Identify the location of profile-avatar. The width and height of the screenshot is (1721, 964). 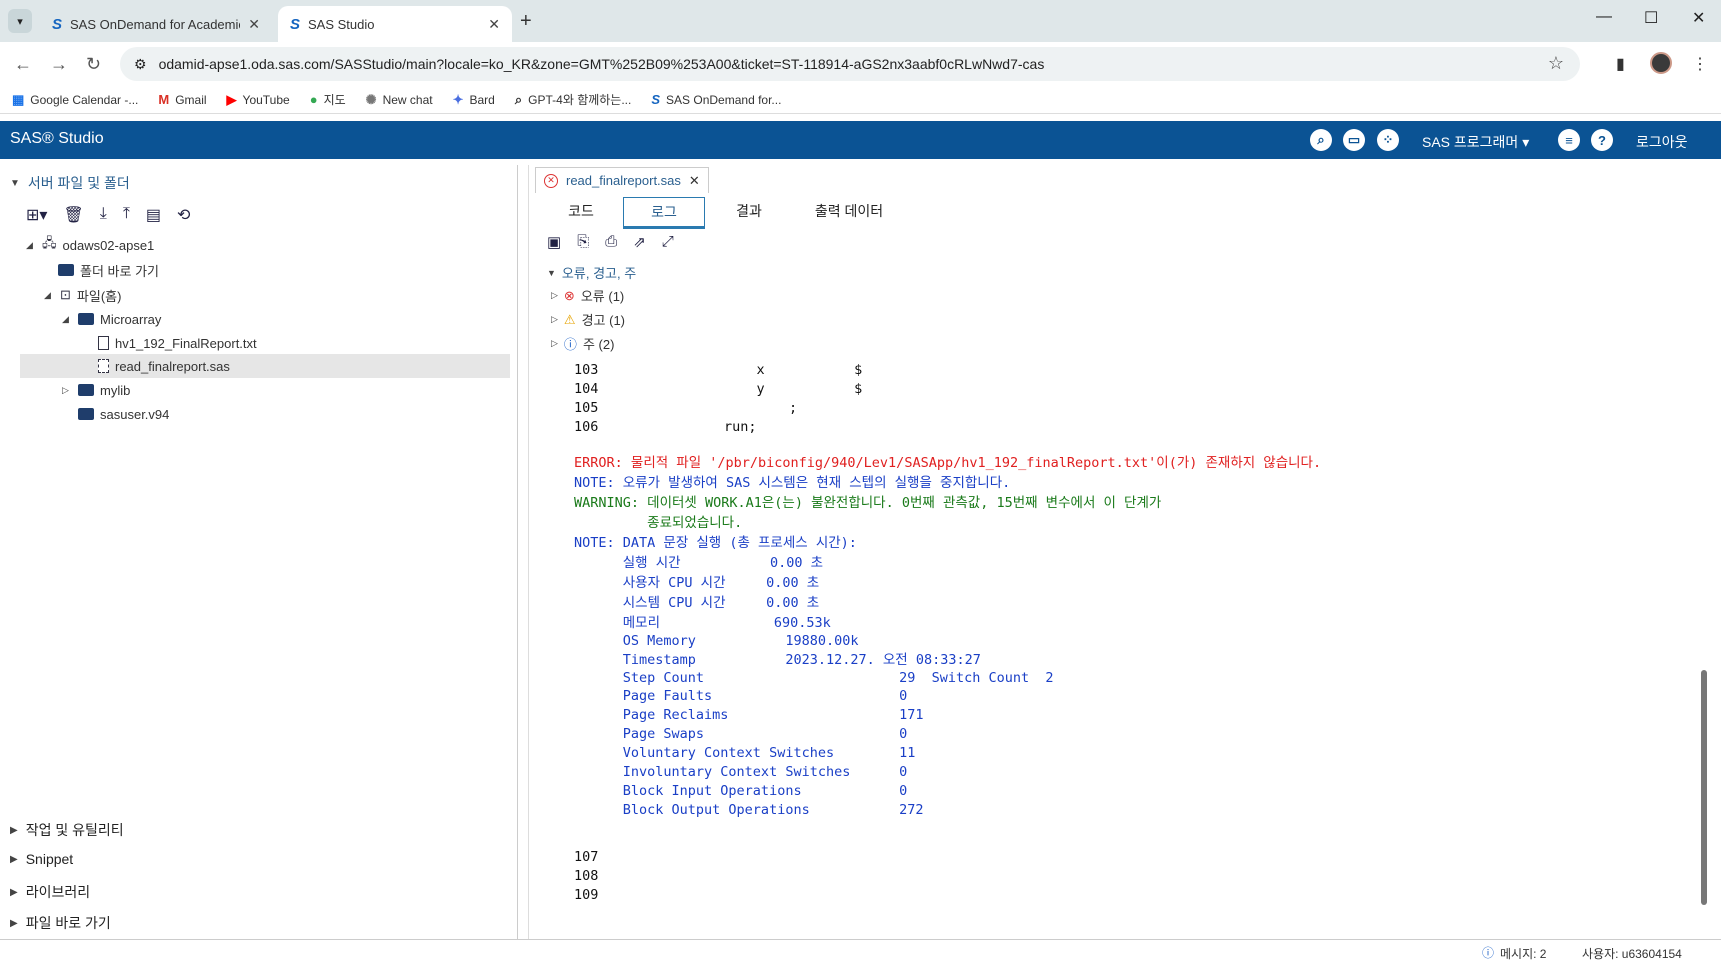
(1661, 63).